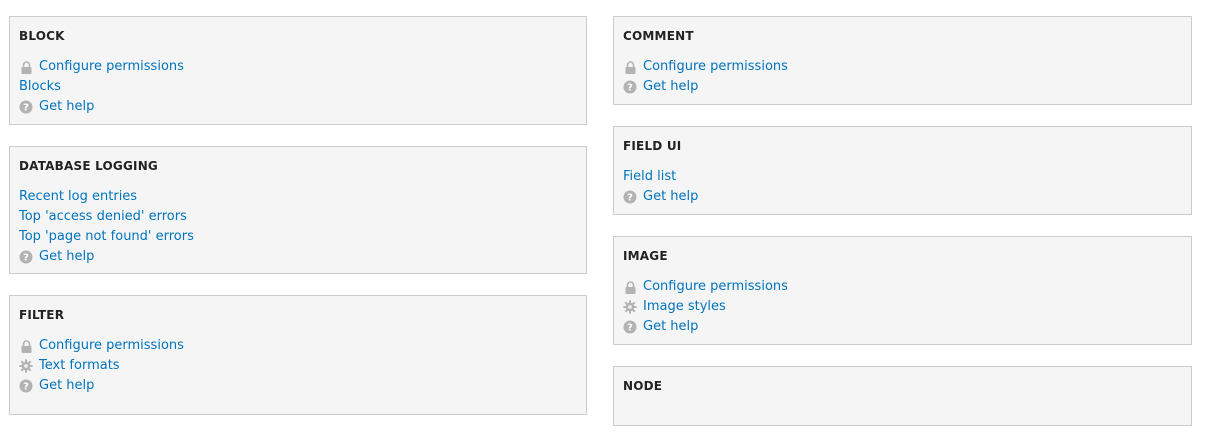 This screenshot has height=447, width=1209. Describe the element at coordinates (103, 217) in the screenshot. I see `access-denied-errors-link: Top 'access denied' errors` at that location.